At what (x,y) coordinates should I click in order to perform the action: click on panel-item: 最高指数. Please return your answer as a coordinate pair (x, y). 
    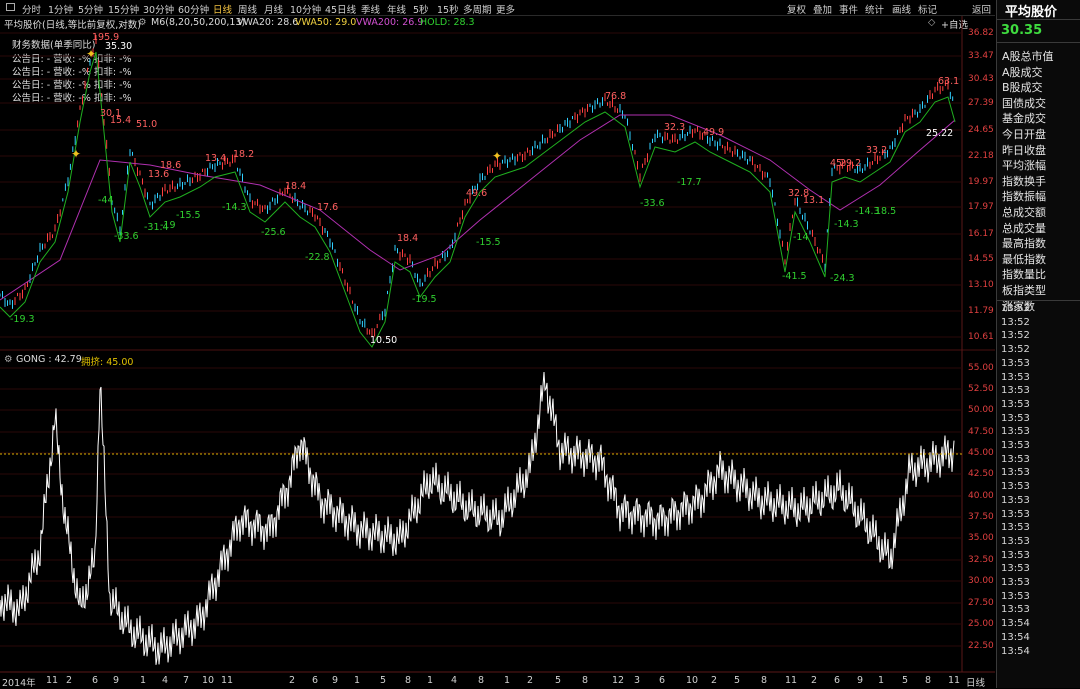
    Looking at the image, I should click on (1024, 243).